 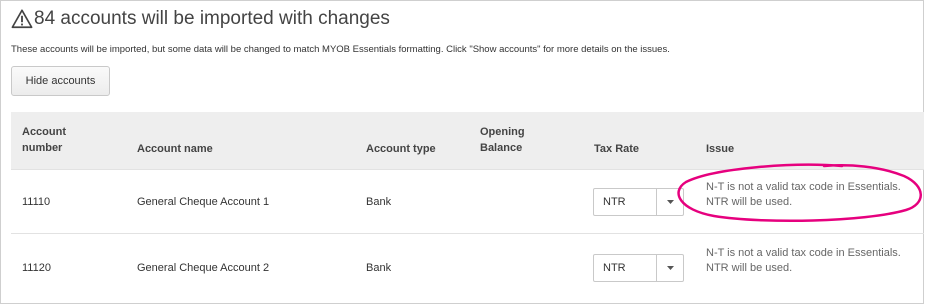 What do you see at coordinates (36, 202) in the screenshot?
I see `account-number: 11110` at bounding box center [36, 202].